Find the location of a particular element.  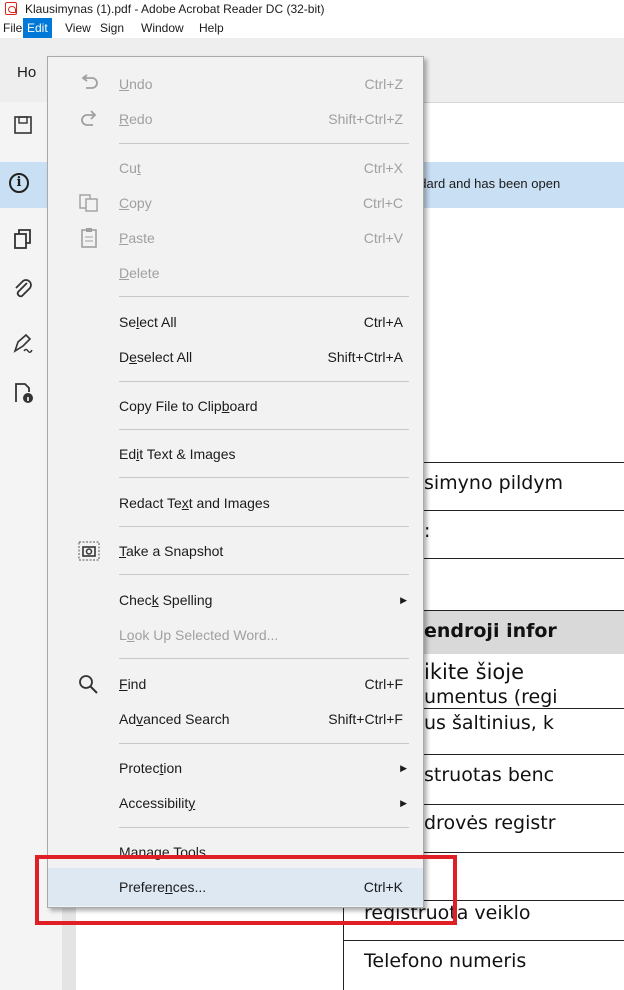

redo-icon is located at coordinates (89, 118).